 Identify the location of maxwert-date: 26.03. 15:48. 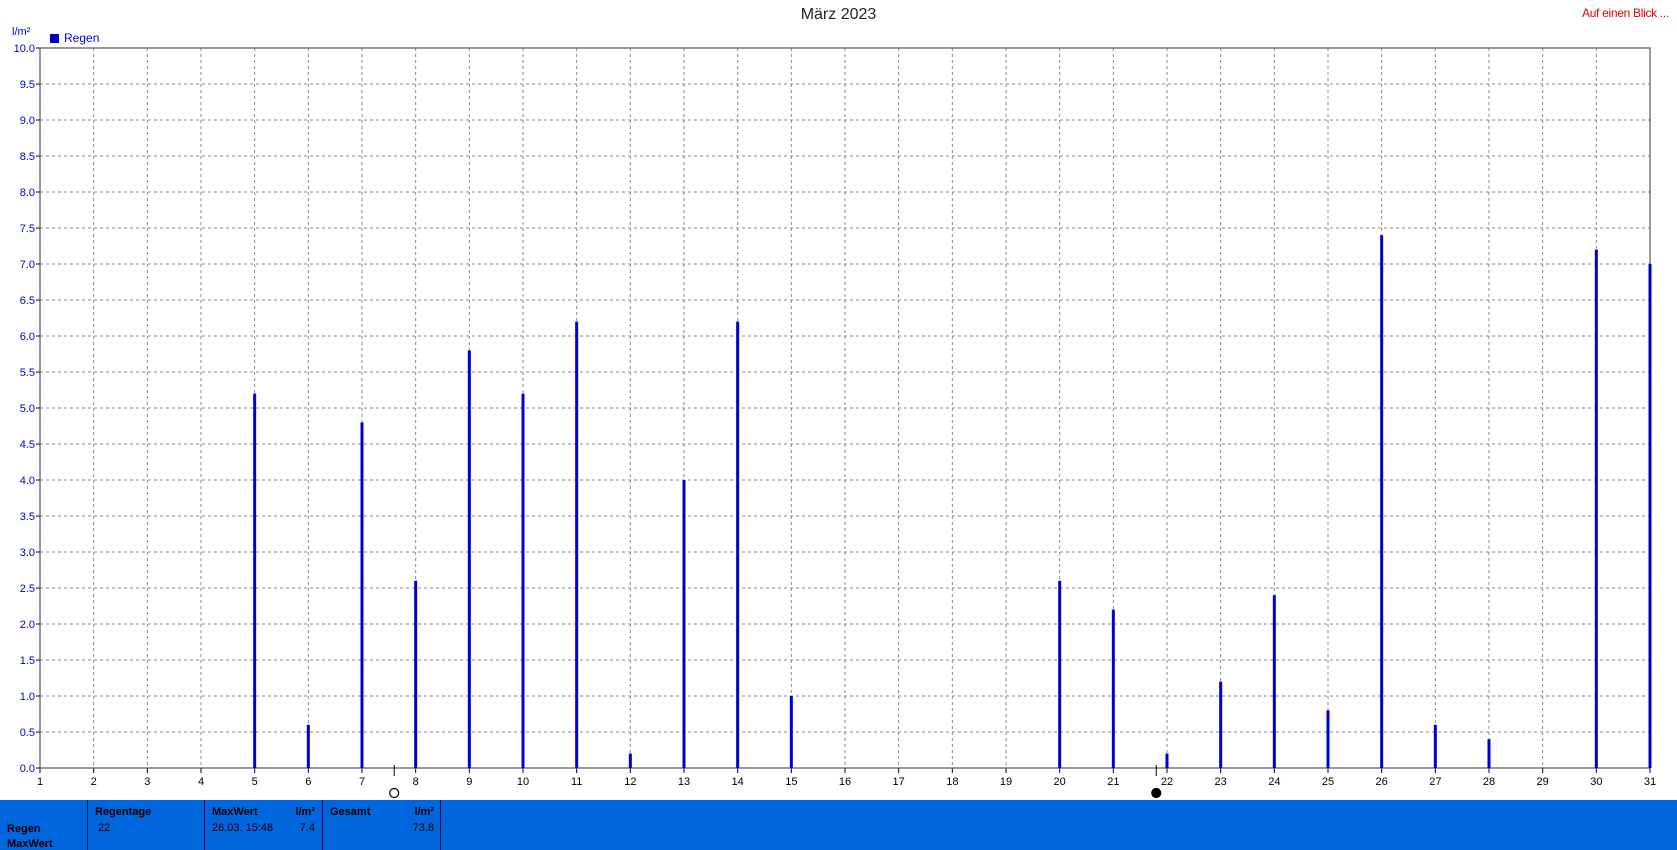
(243, 828).